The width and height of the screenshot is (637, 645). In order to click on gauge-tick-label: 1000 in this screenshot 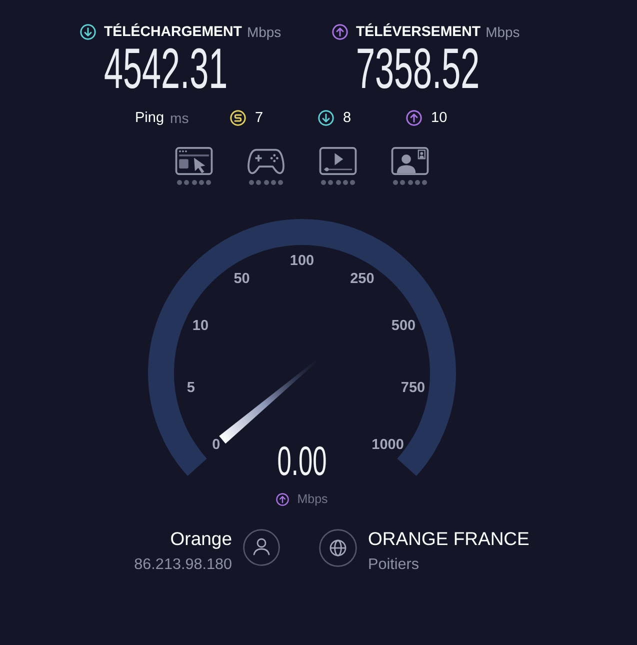, I will do `click(388, 444)`.